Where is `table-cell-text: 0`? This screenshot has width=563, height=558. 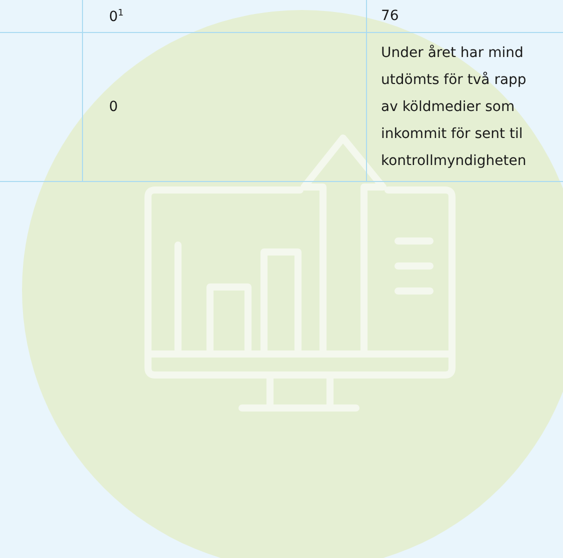
table-cell-text: 0 is located at coordinates (113, 106).